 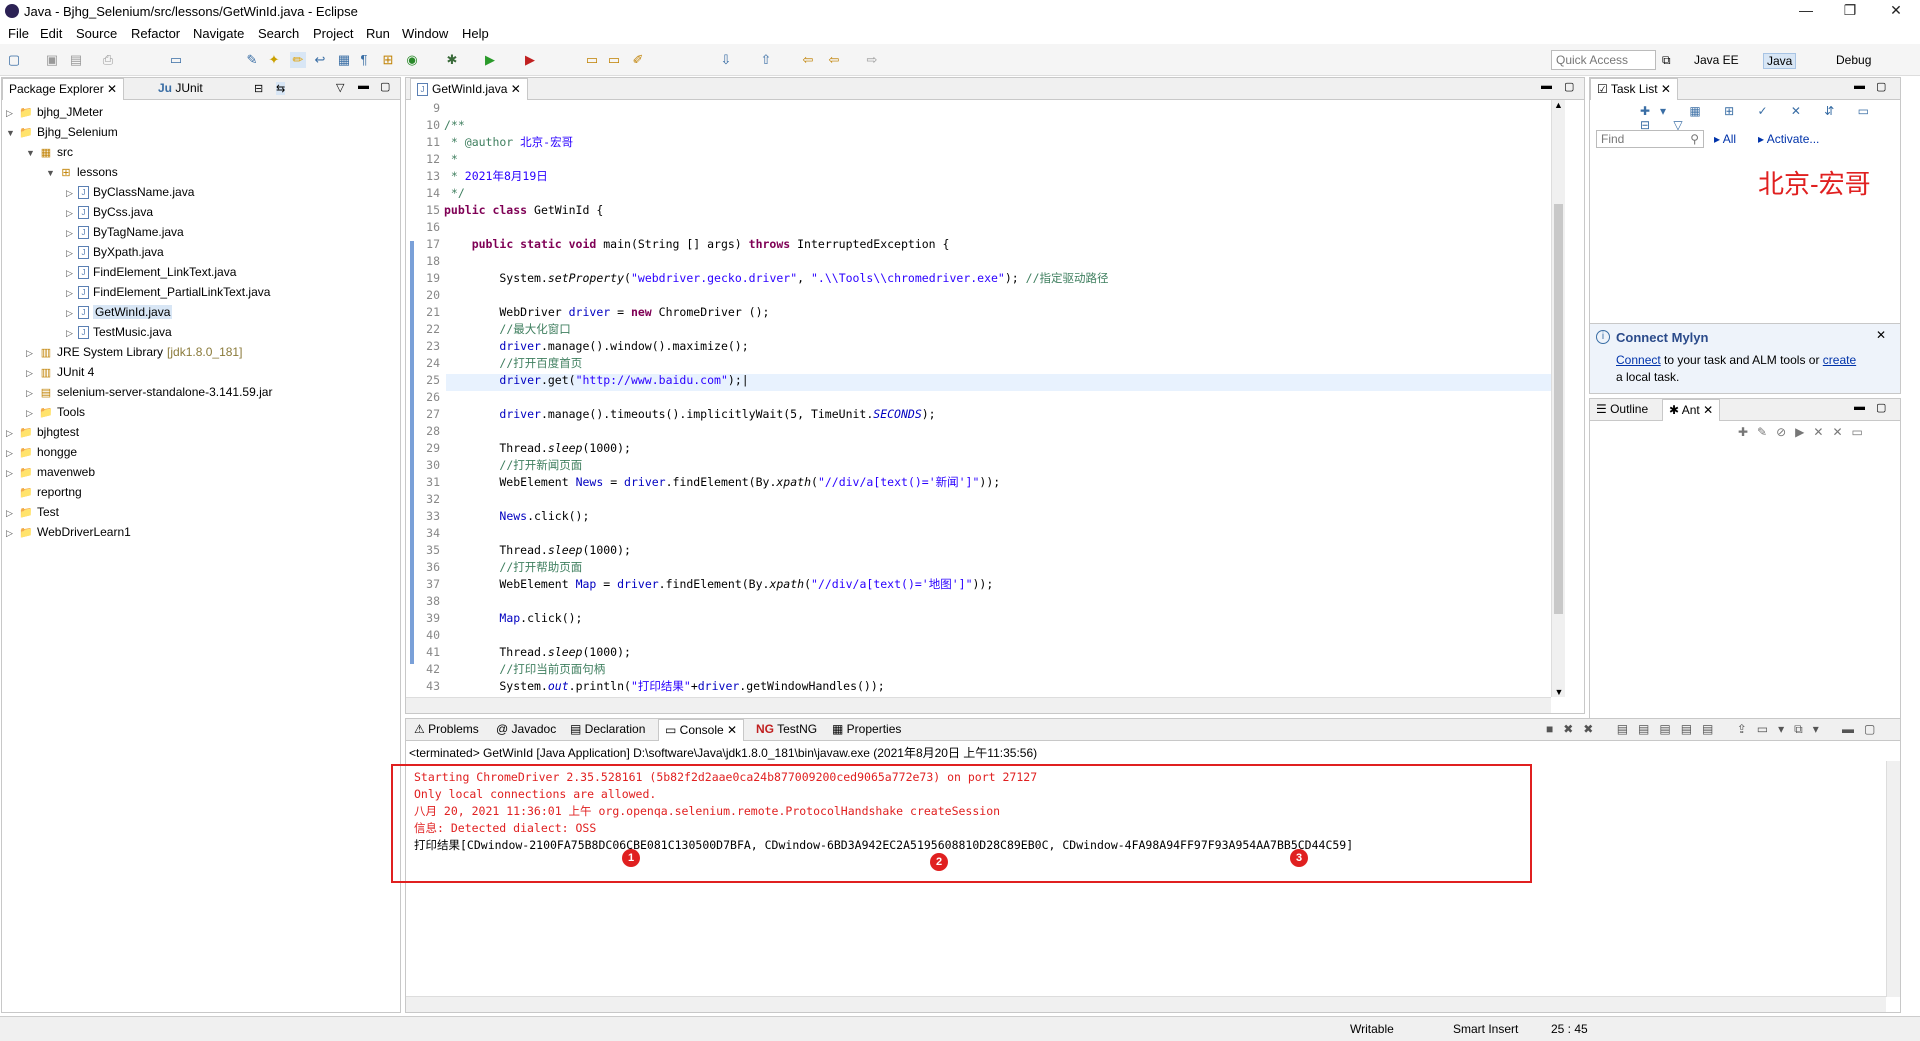 I want to click on code-line: 24 //打开百度首页, so click(x=498, y=363).